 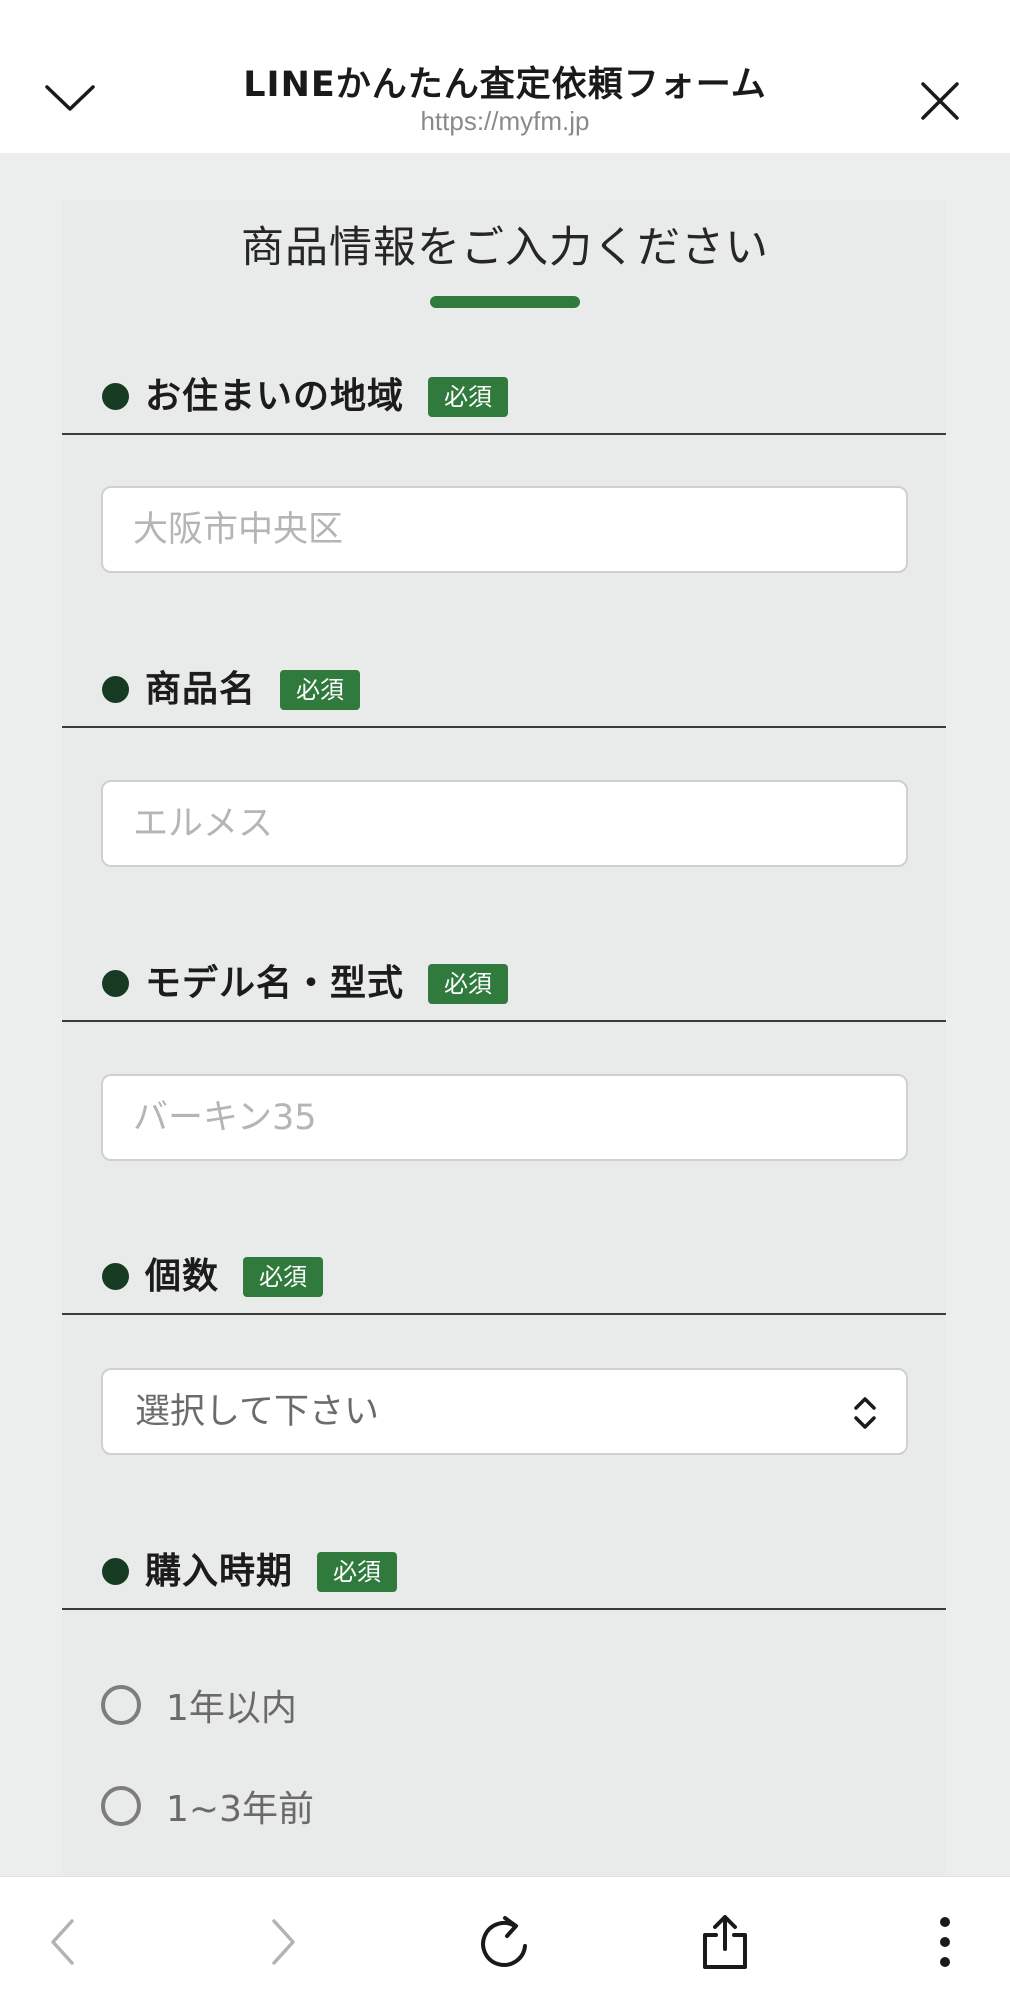 I want to click on quantity-label: 個数, so click(x=182, y=1276).